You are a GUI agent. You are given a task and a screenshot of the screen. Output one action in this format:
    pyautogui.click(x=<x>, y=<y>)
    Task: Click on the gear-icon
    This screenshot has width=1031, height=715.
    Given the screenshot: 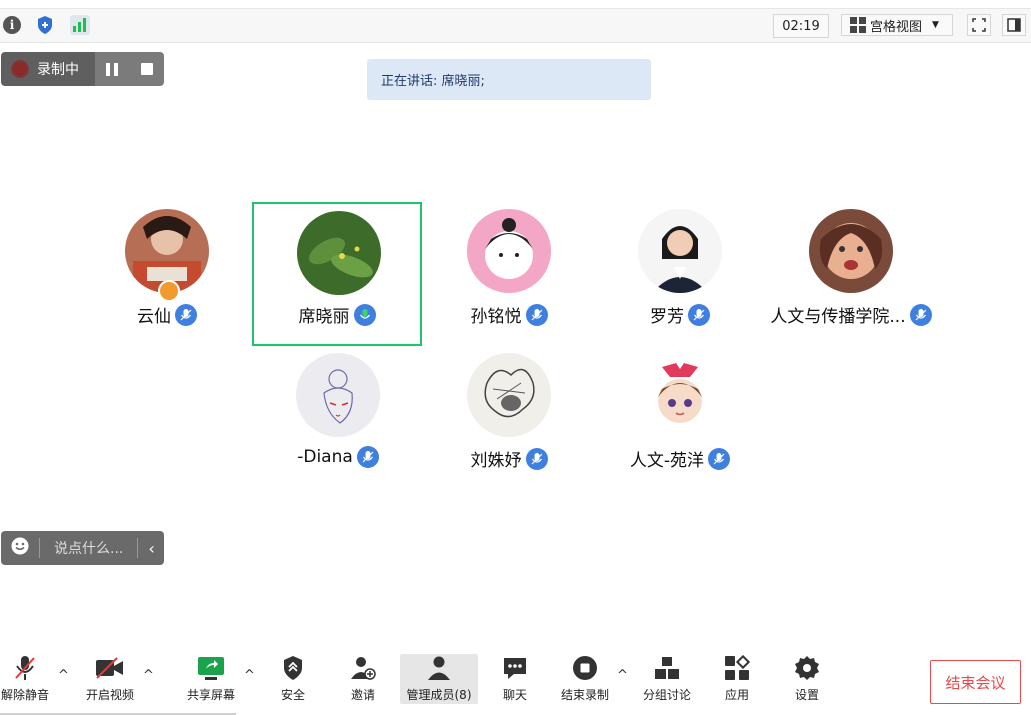 What is the action you would take?
    pyautogui.click(x=807, y=668)
    